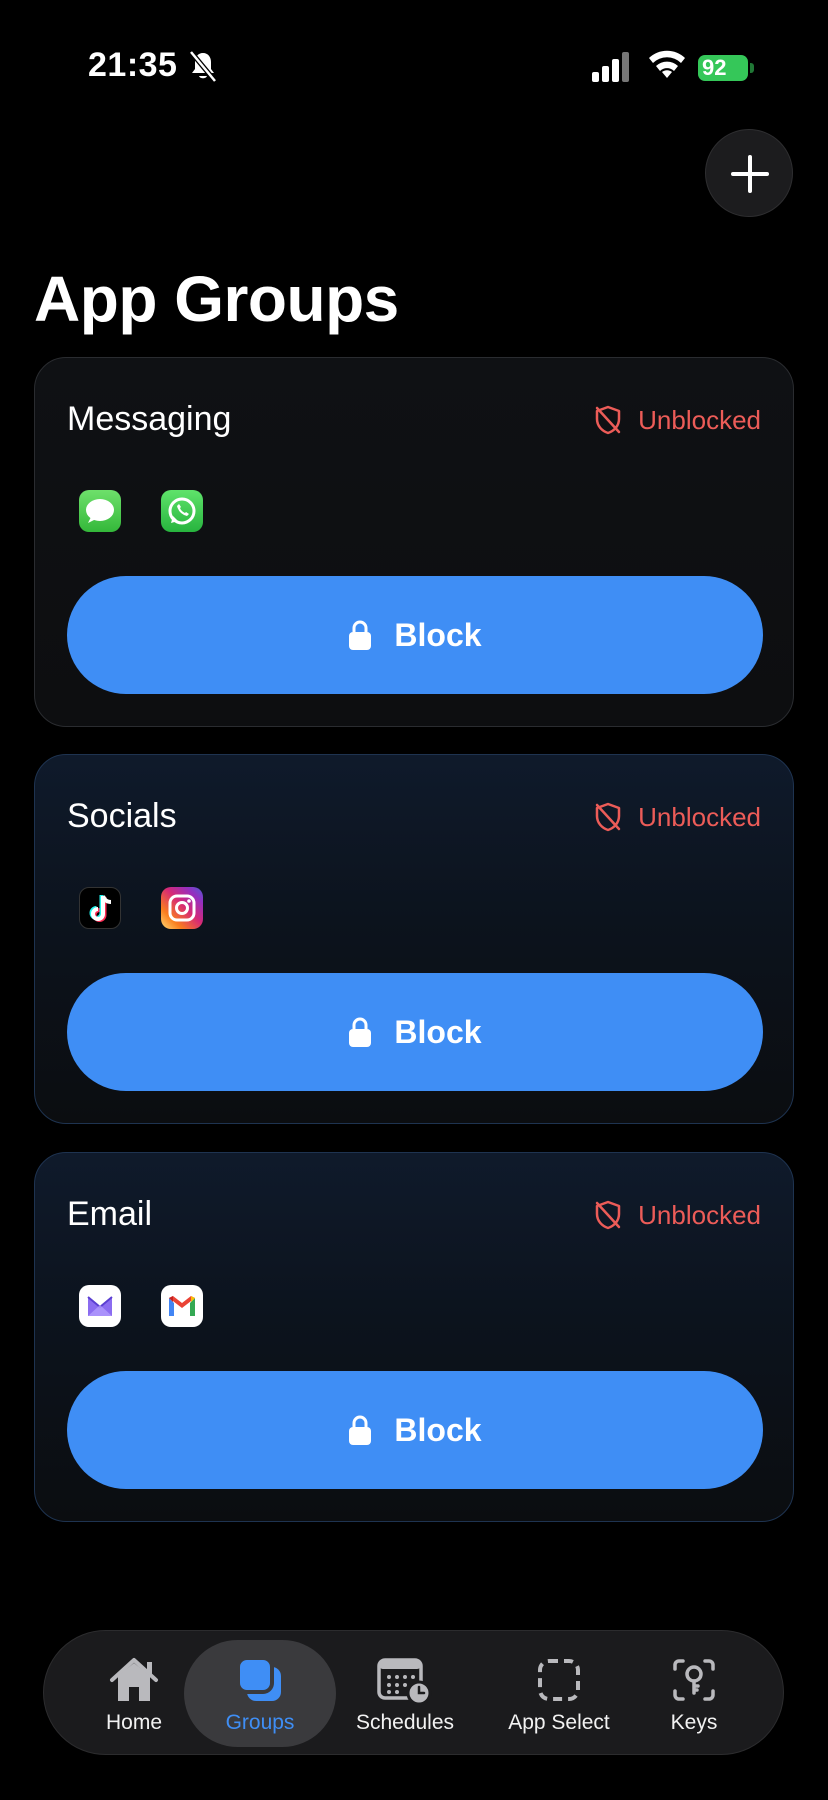 The height and width of the screenshot is (1800, 828). Describe the element at coordinates (110, 1214) in the screenshot. I see `group-title: Email` at that location.